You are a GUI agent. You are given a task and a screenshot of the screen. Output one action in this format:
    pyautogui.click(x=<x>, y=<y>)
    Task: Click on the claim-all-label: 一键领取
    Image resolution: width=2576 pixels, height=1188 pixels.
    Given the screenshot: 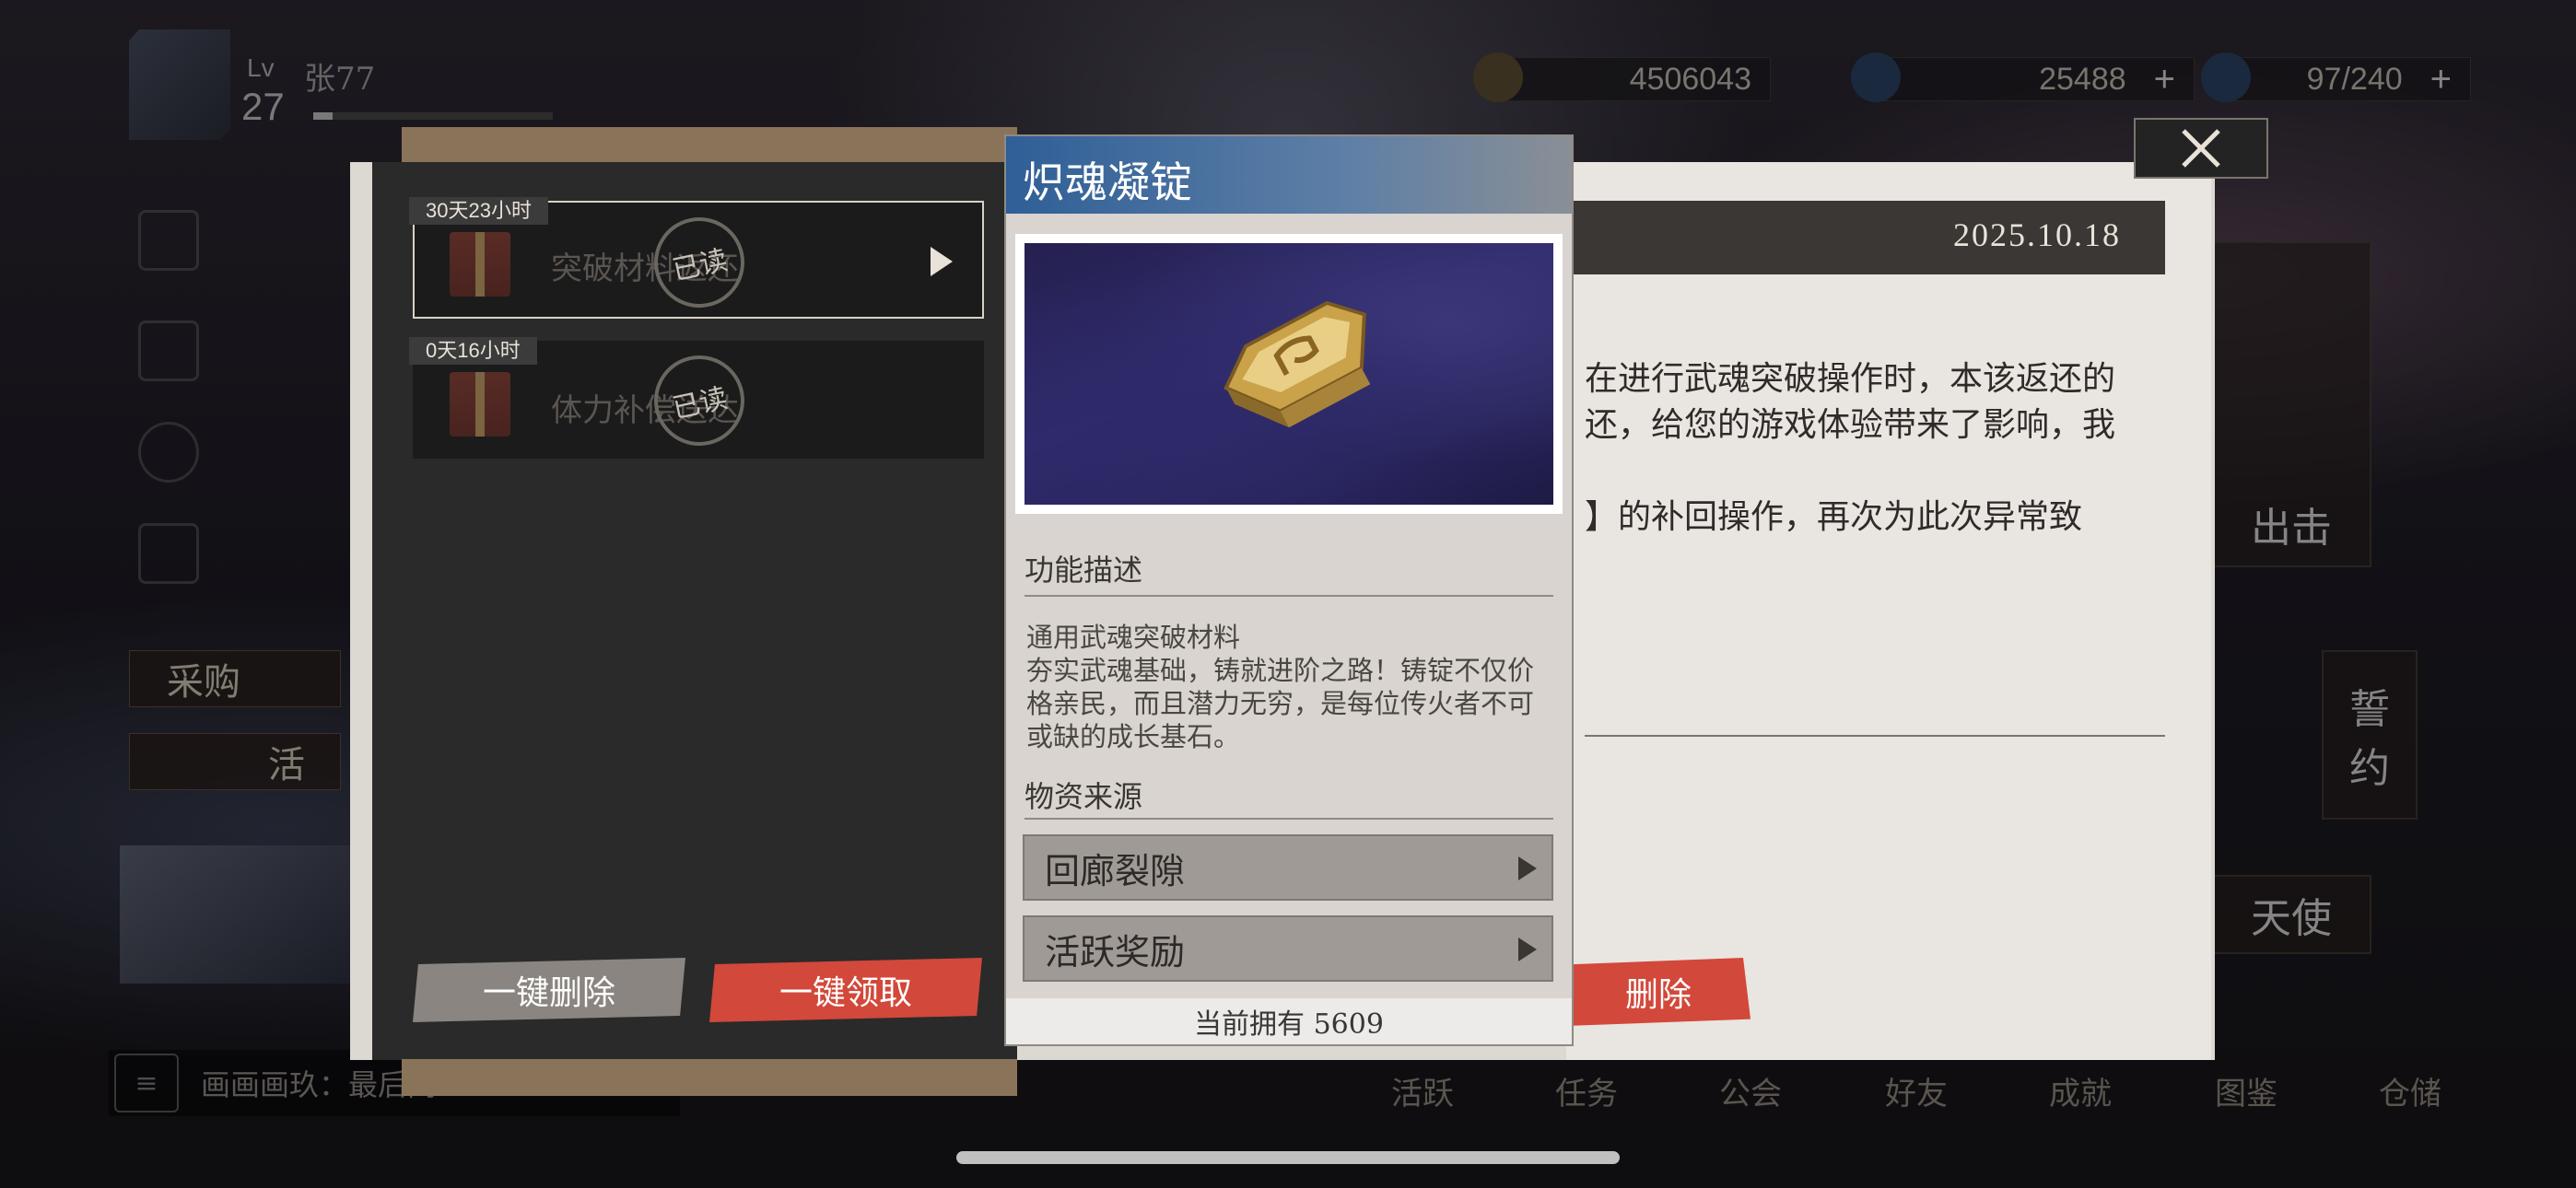 What is the action you would take?
    pyautogui.click(x=845, y=993)
    